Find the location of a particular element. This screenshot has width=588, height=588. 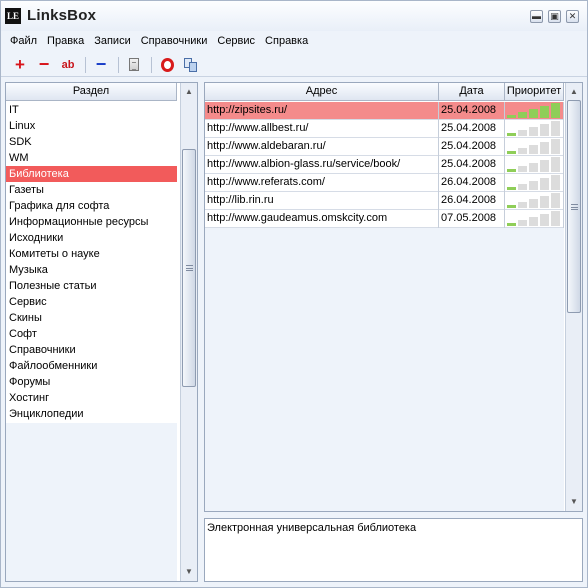

properties-button is located at coordinates (134, 65).